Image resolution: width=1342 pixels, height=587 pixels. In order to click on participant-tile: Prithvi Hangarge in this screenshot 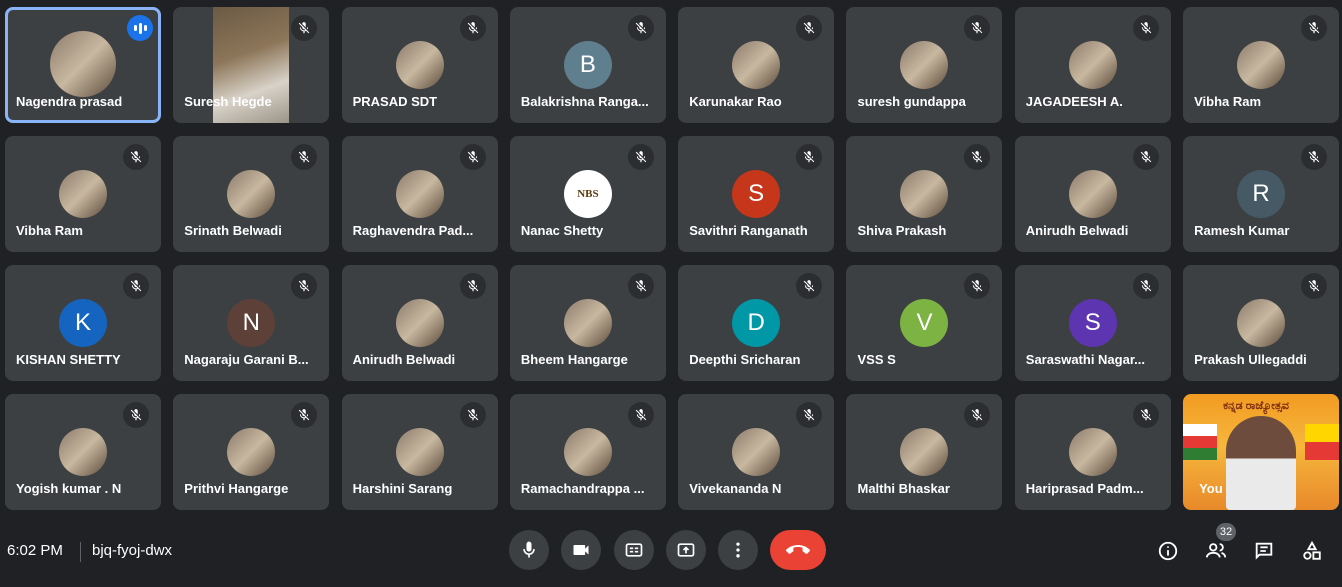, I will do `click(251, 452)`.